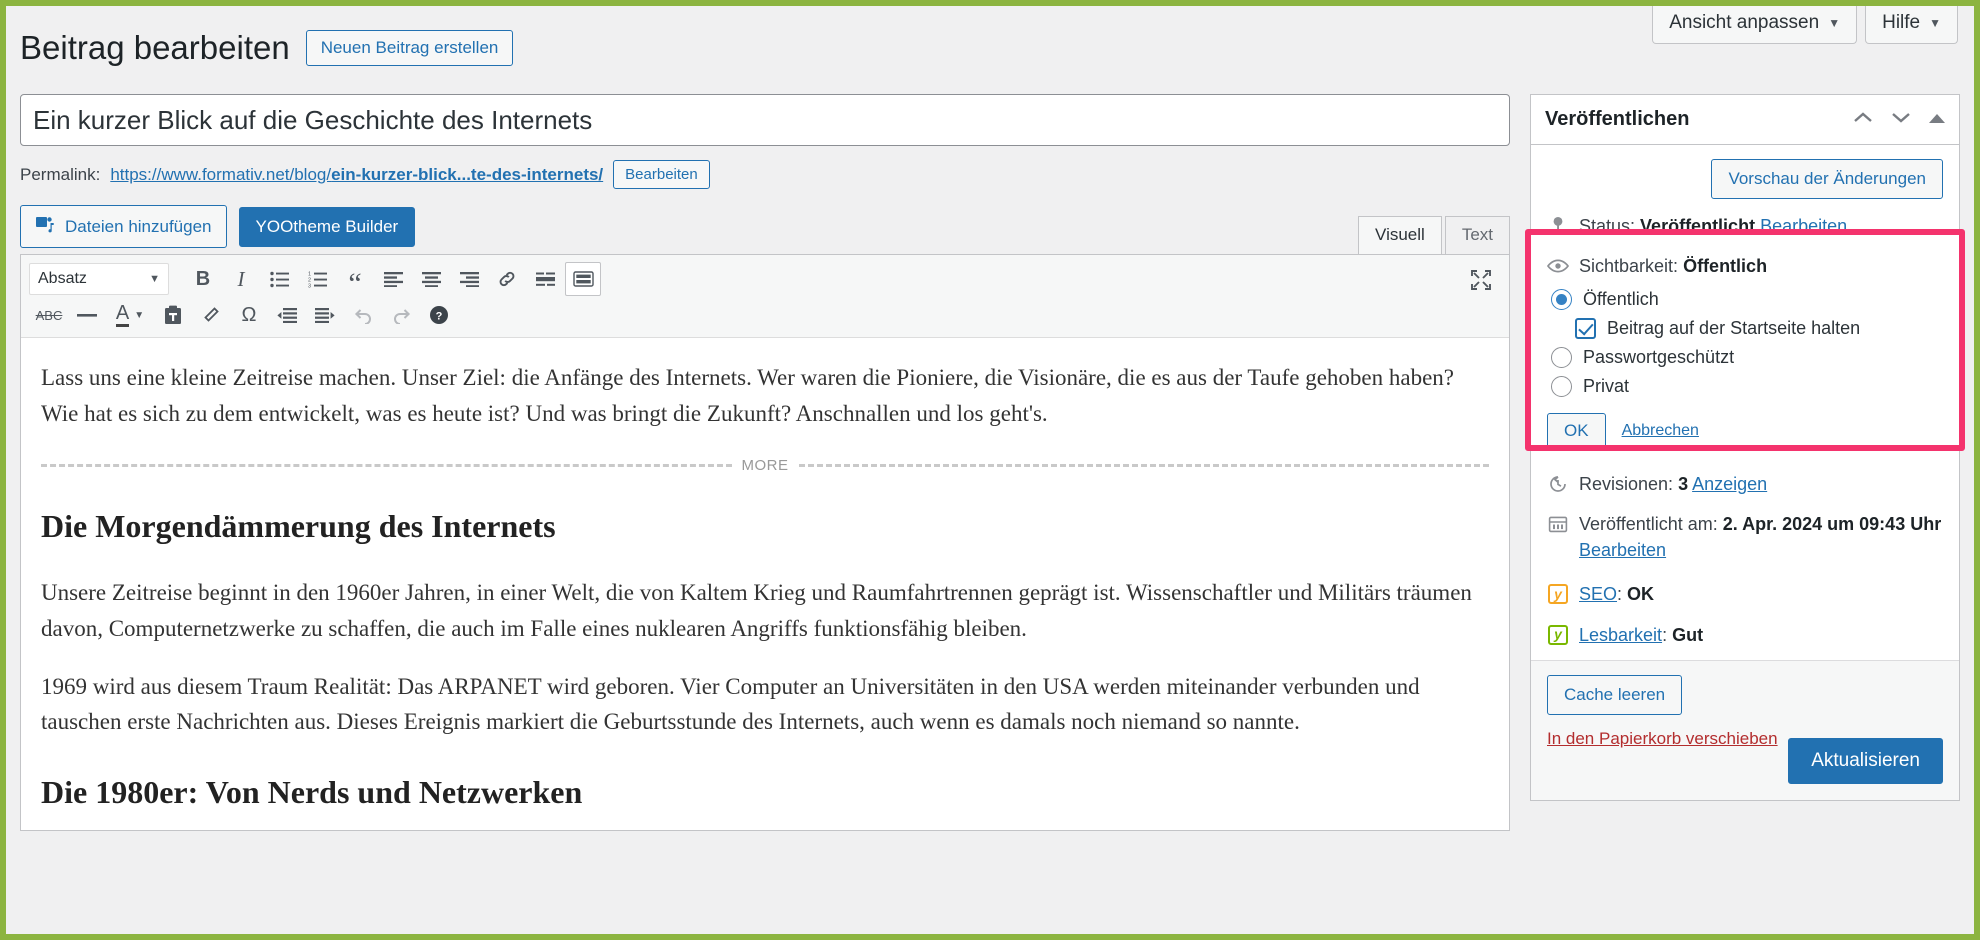  What do you see at coordinates (765, 315) in the screenshot?
I see `toolbar-row-2: ABC A ▼ Ω ?` at bounding box center [765, 315].